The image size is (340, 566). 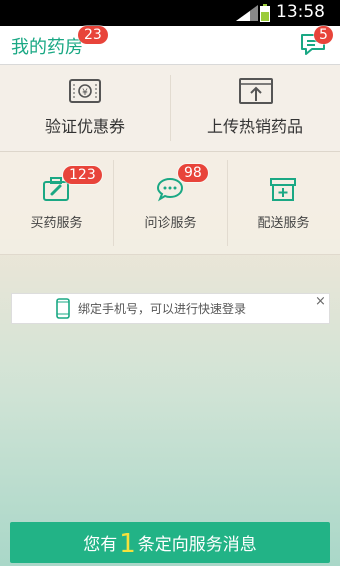 What do you see at coordinates (84, 126) in the screenshot?
I see `verify-coupon-label: 验证优惠券` at bounding box center [84, 126].